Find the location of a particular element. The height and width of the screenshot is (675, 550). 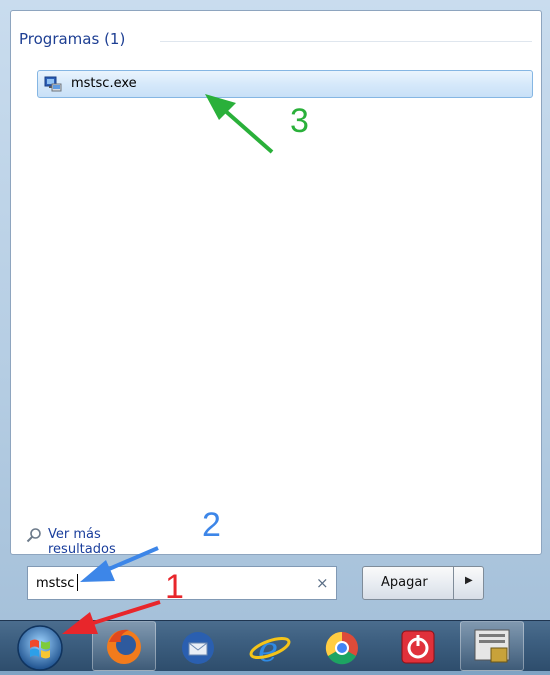

shutdown-label: Apagar is located at coordinates (404, 582).